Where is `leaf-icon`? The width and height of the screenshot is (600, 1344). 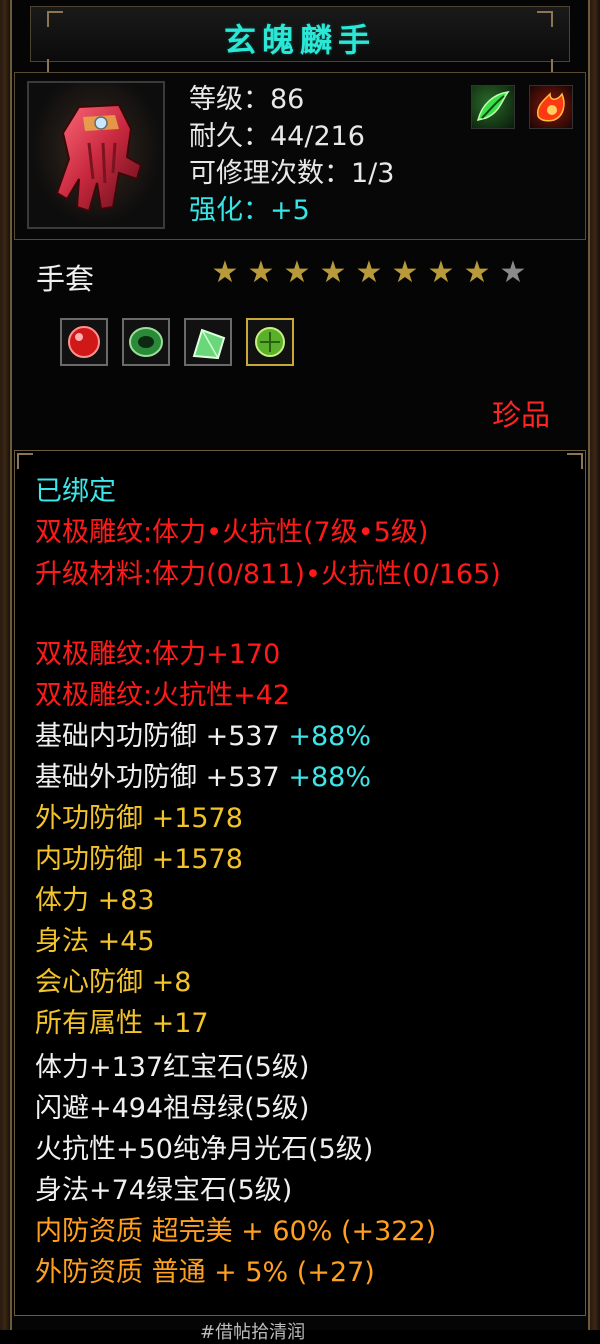
leaf-icon is located at coordinates (493, 106).